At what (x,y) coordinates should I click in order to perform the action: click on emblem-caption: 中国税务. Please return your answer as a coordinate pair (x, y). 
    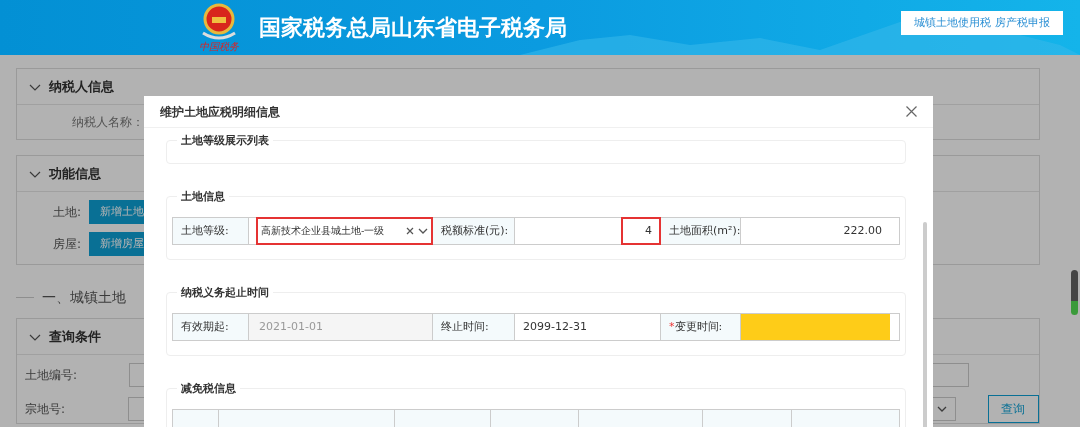
    Looking at the image, I should click on (219, 46).